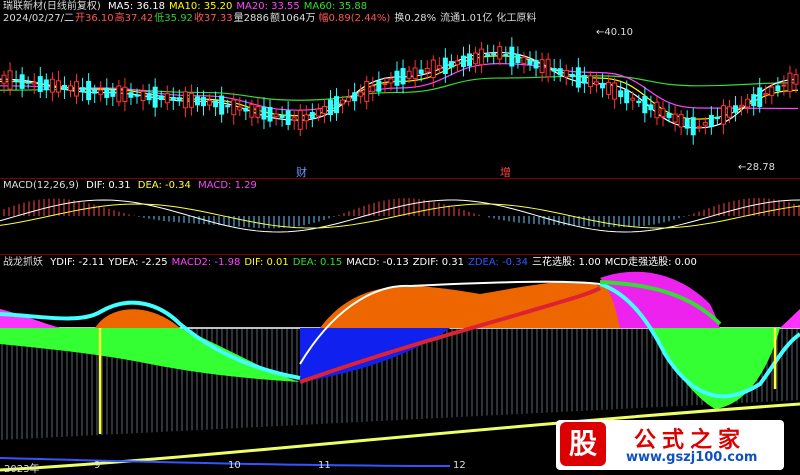 The image size is (800, 475). What do you see at coordinates (293, 18) in the screenshot?
I see `quote-amount: 额1064万` at bounding box center [293, 18].